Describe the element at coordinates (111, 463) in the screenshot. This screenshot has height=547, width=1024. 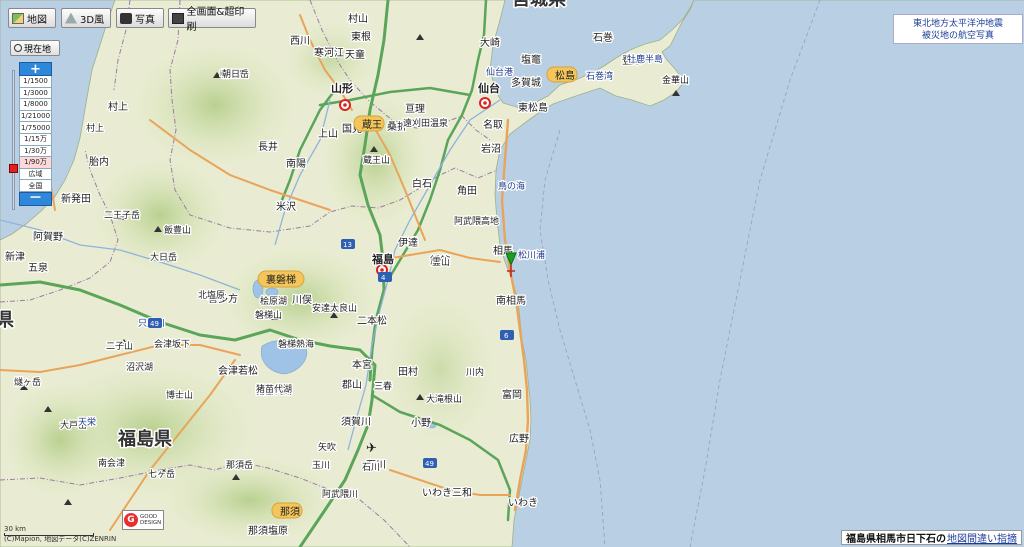
I see `town-minamiaizu: 南会津` at that location.